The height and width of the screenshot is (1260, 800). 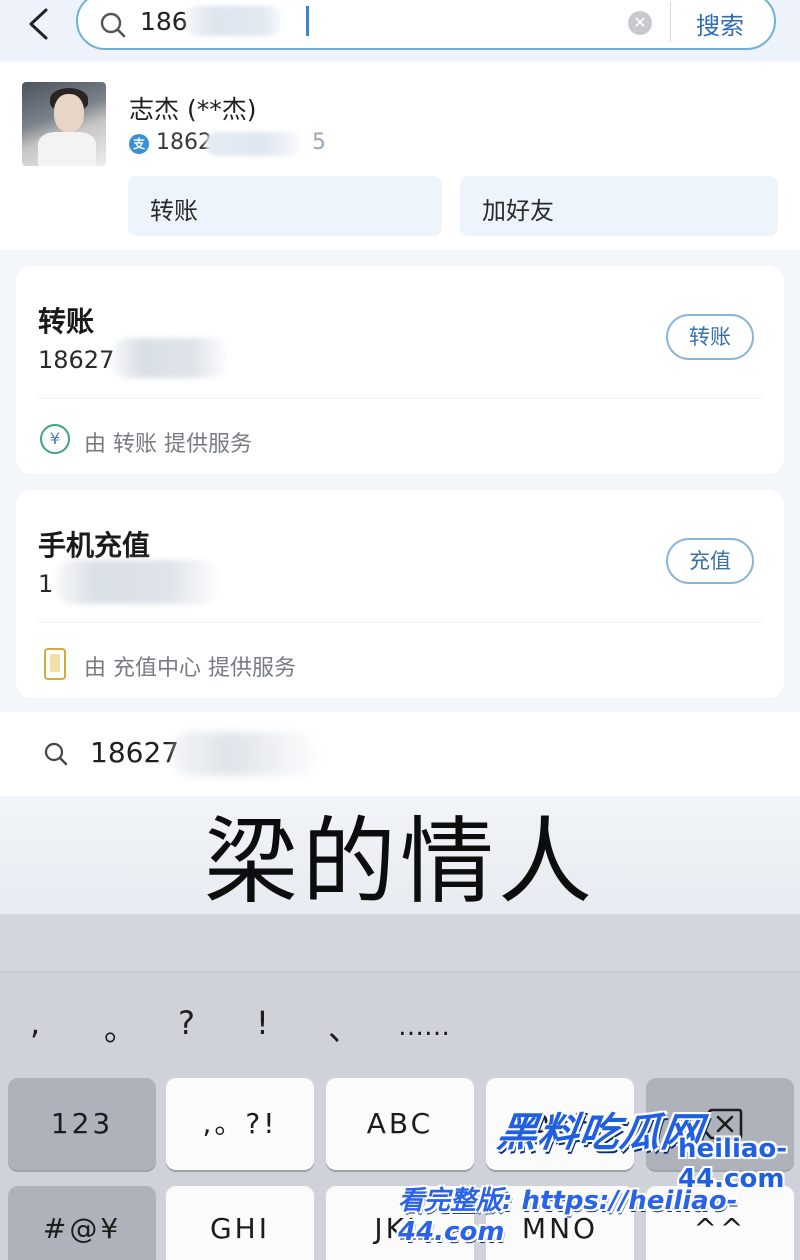 What do you see at coordinates (344, 1027) in the screenshot?
I see `punct-key: 、` at bounding box center [344, 1027].